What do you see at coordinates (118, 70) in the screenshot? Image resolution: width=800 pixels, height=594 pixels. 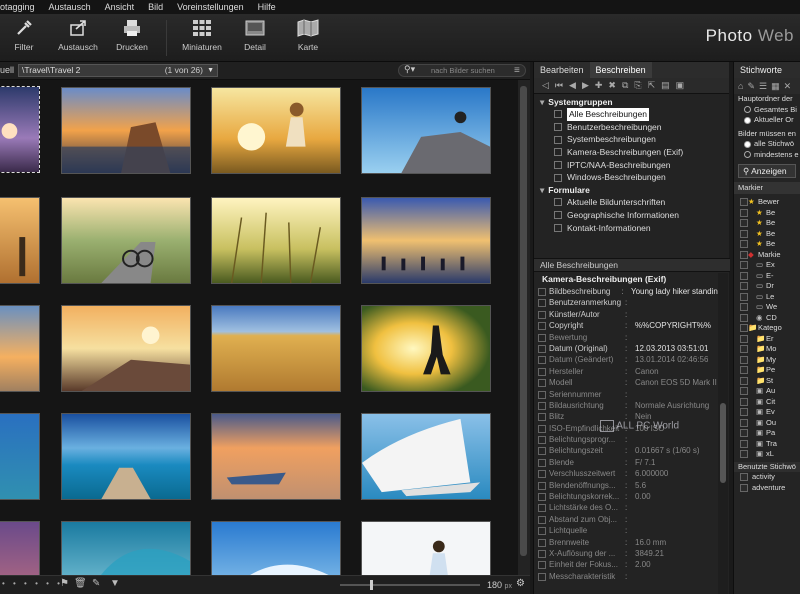 I see `folder-path-dropdown: \Travel\Travel 2 (1 von 26) ▼` at bounding box center [118, 70].